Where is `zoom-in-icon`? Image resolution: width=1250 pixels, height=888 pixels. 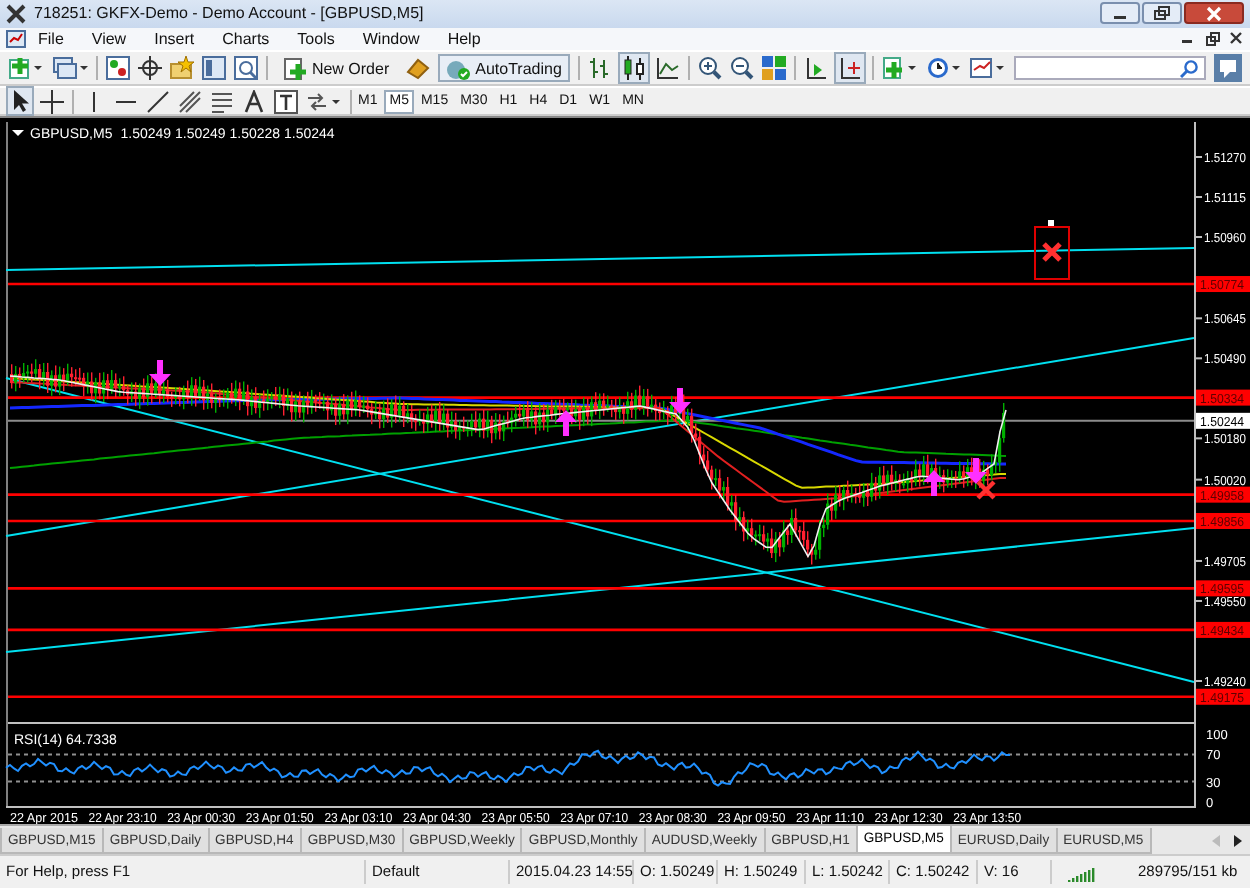 zoom-in-icon is located at coordinates (709, 68).